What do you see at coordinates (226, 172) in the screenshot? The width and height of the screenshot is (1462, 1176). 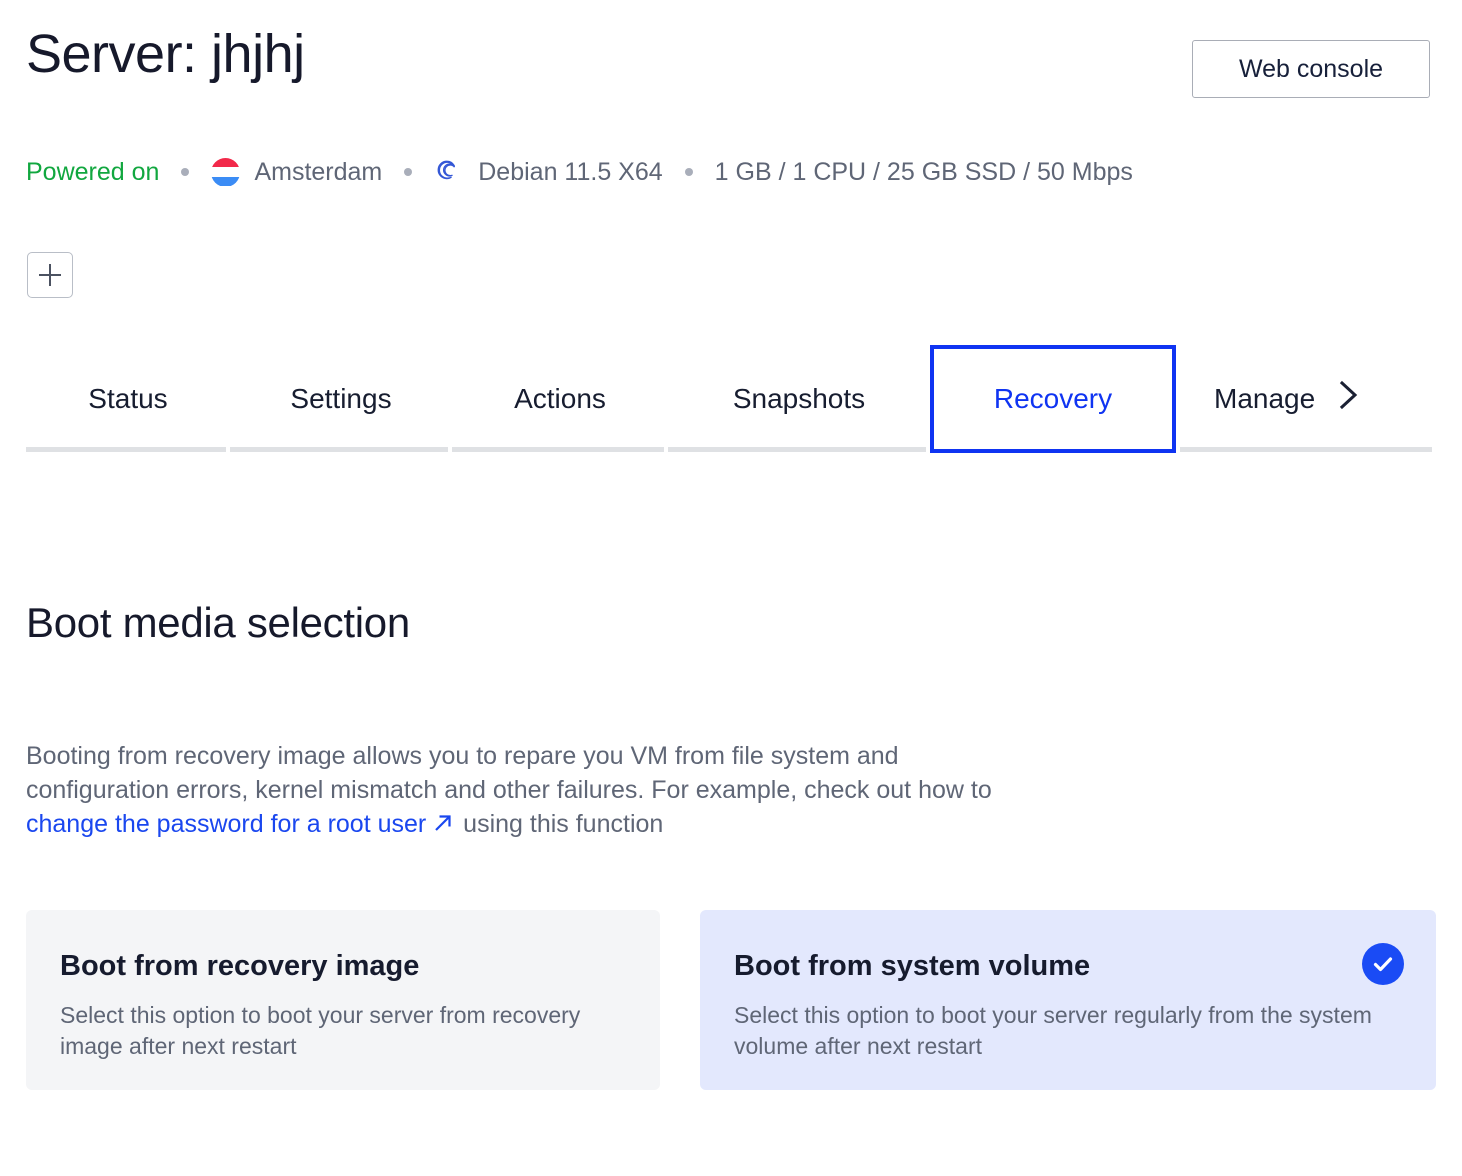 I see `netherlands-flag-icon` at bounding box center [226, 172].